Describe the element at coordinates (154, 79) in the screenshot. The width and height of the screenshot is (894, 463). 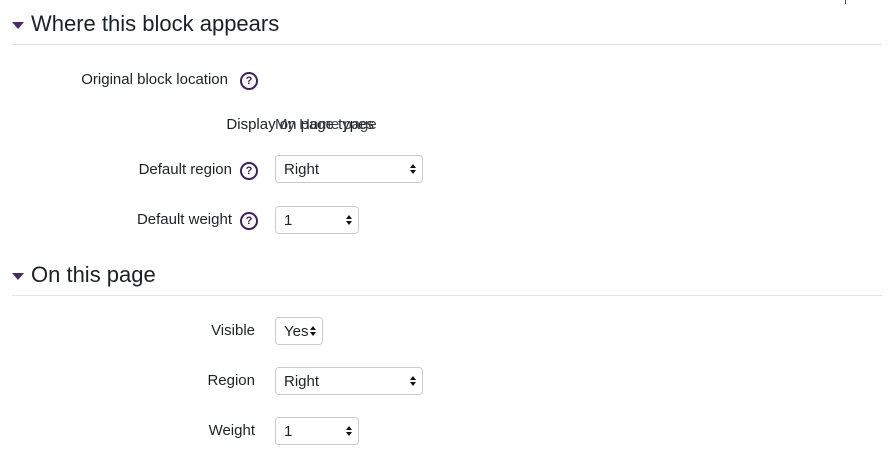
I see `original-location-label: Original block location` at that location.